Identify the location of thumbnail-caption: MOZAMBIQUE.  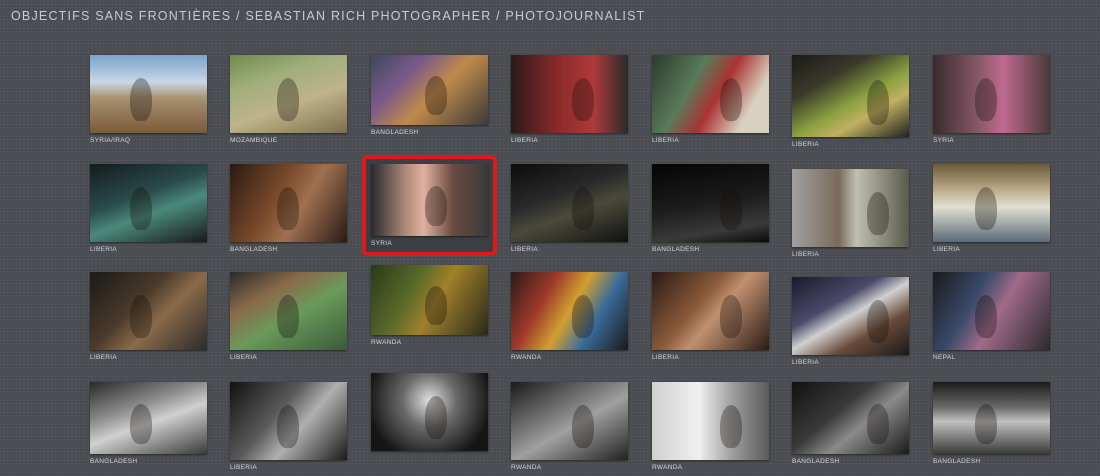
(254, 140).